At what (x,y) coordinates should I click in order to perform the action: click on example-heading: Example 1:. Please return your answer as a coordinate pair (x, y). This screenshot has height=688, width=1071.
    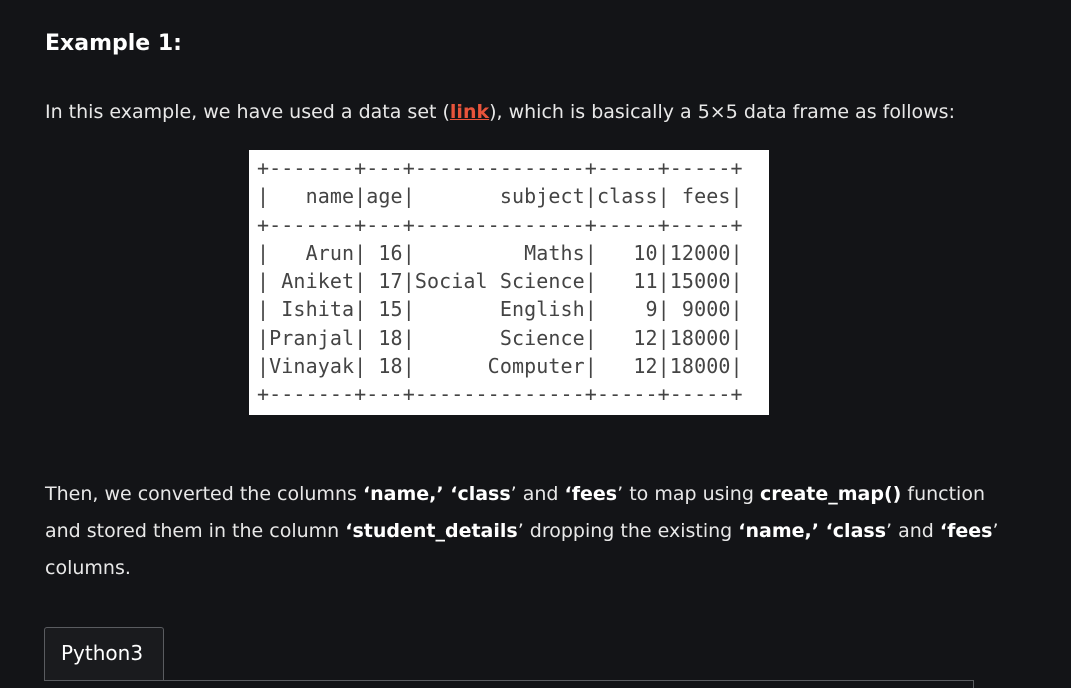
    Looking at the image, I should click on (113, 43).